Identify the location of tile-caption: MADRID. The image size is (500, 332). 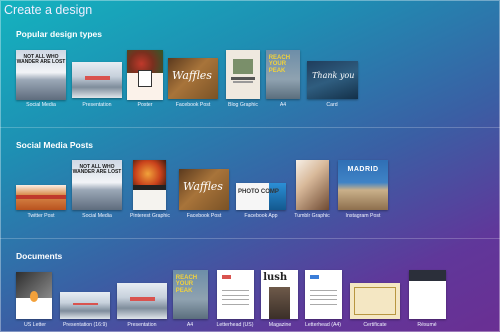
(363, 169).